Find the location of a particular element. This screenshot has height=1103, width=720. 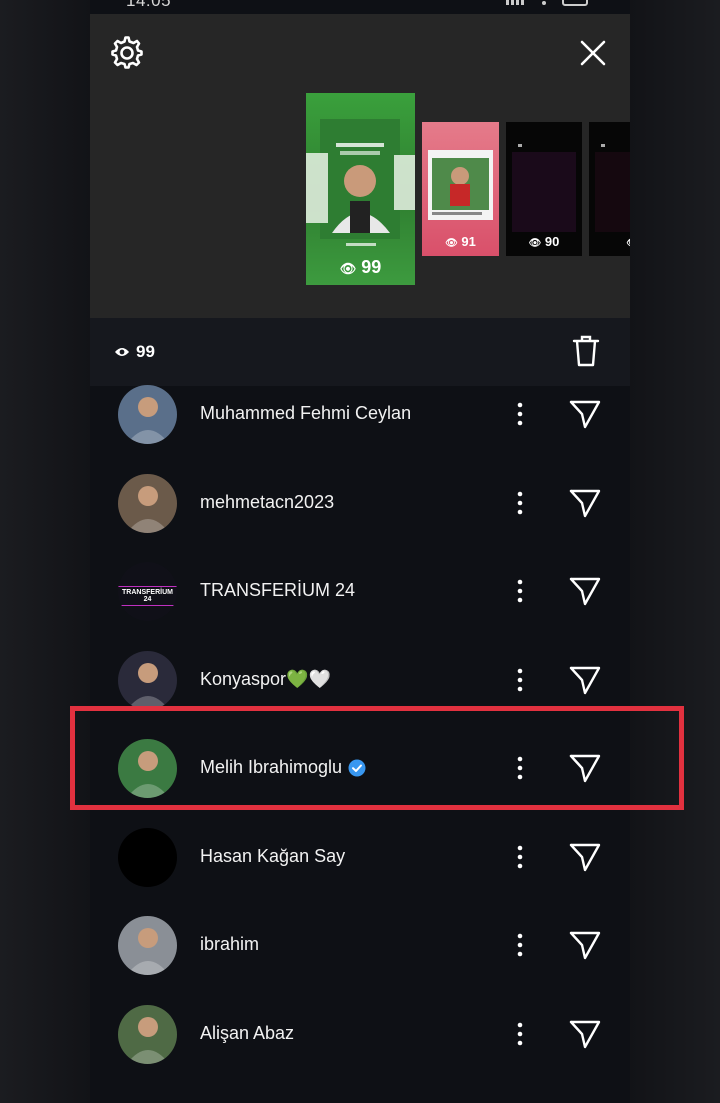

wifi-icon is located at coordinates (544, 3).